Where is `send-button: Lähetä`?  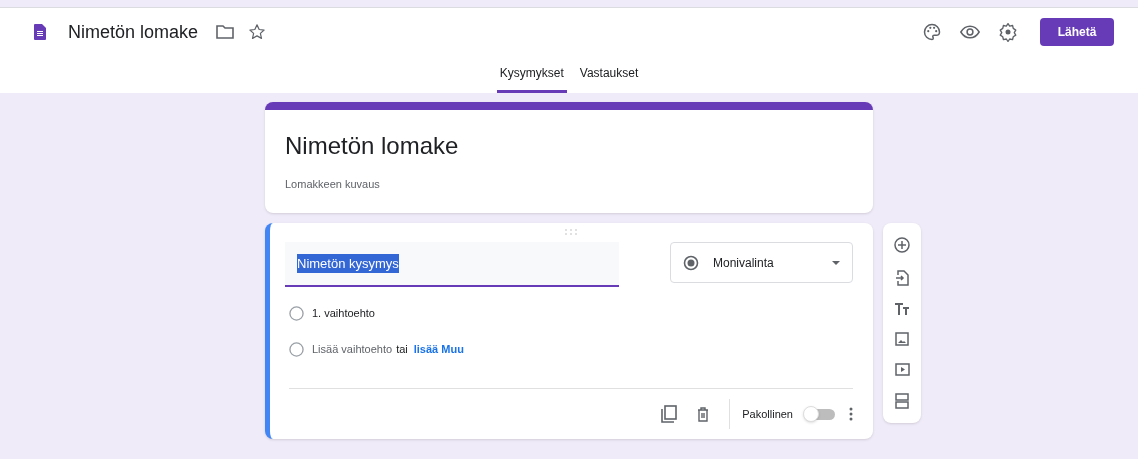 send-button: Lähetä is located at coordinates (1077, 32).